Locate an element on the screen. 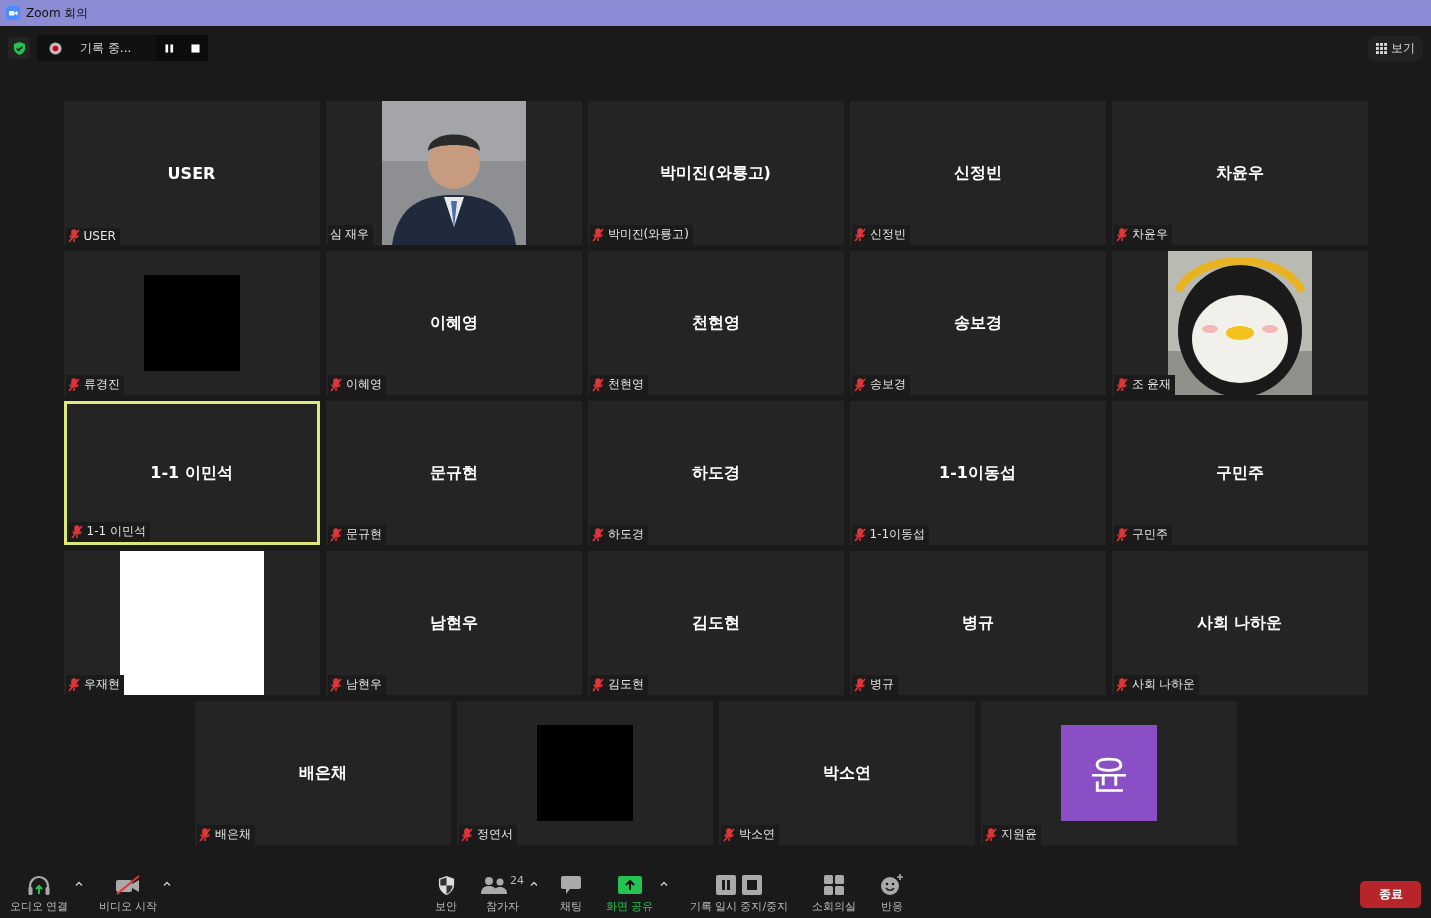 This screenshot has height=918, width=1431. participant-label: USER is located at coordinates (99, 236).